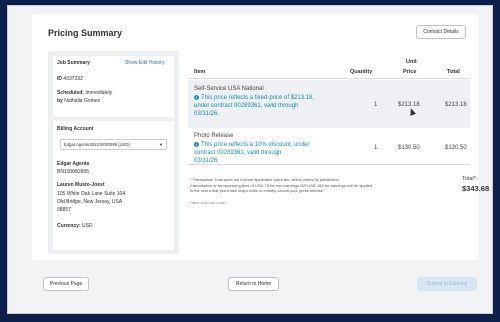  Describe the element at coordinates (409, 148) in the screenshot. I see `row-unit-price: $130.50` at that location.